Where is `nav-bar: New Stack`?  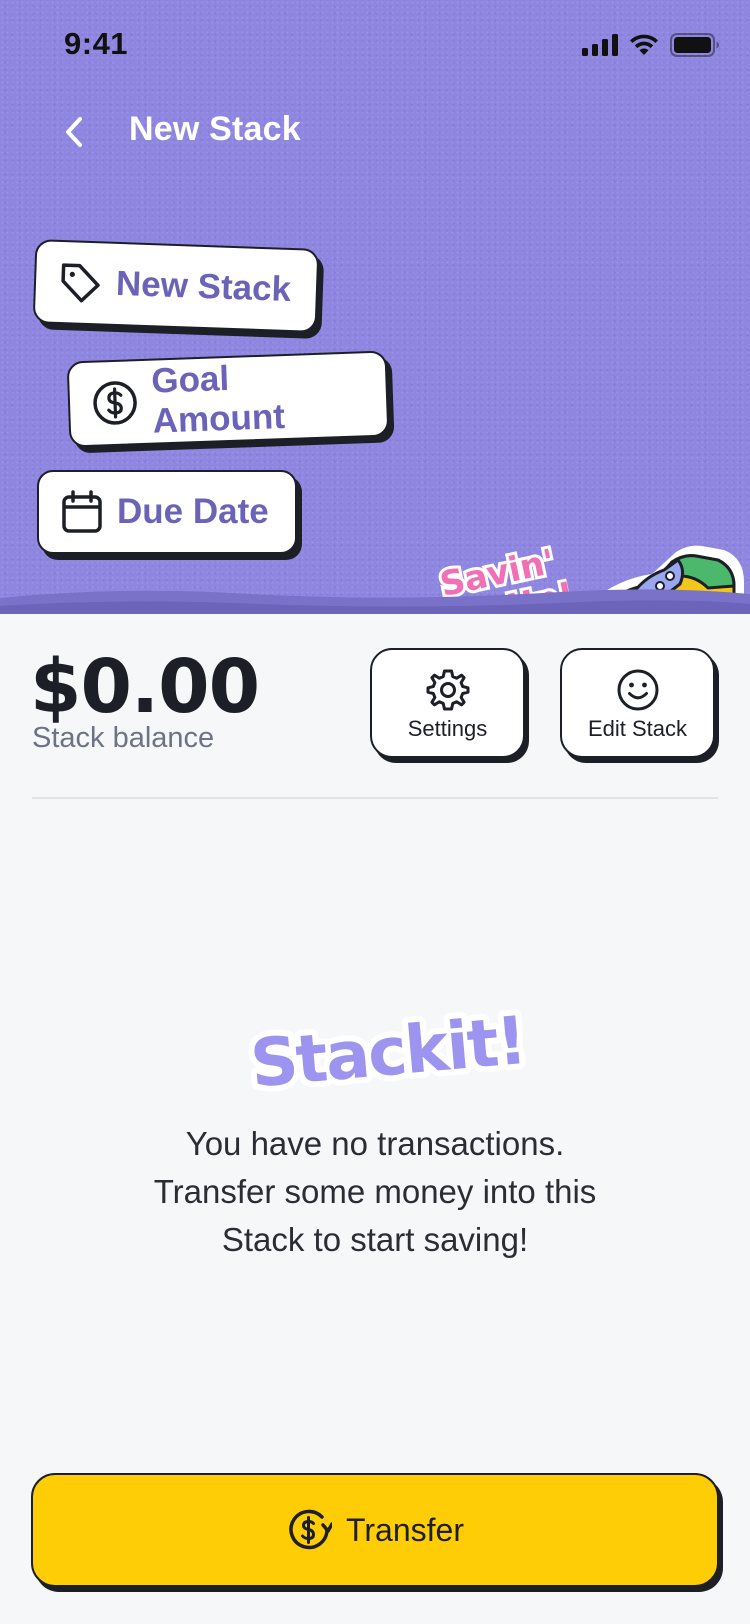 nav-bar: New Stack is located at coordinates (375, 132).